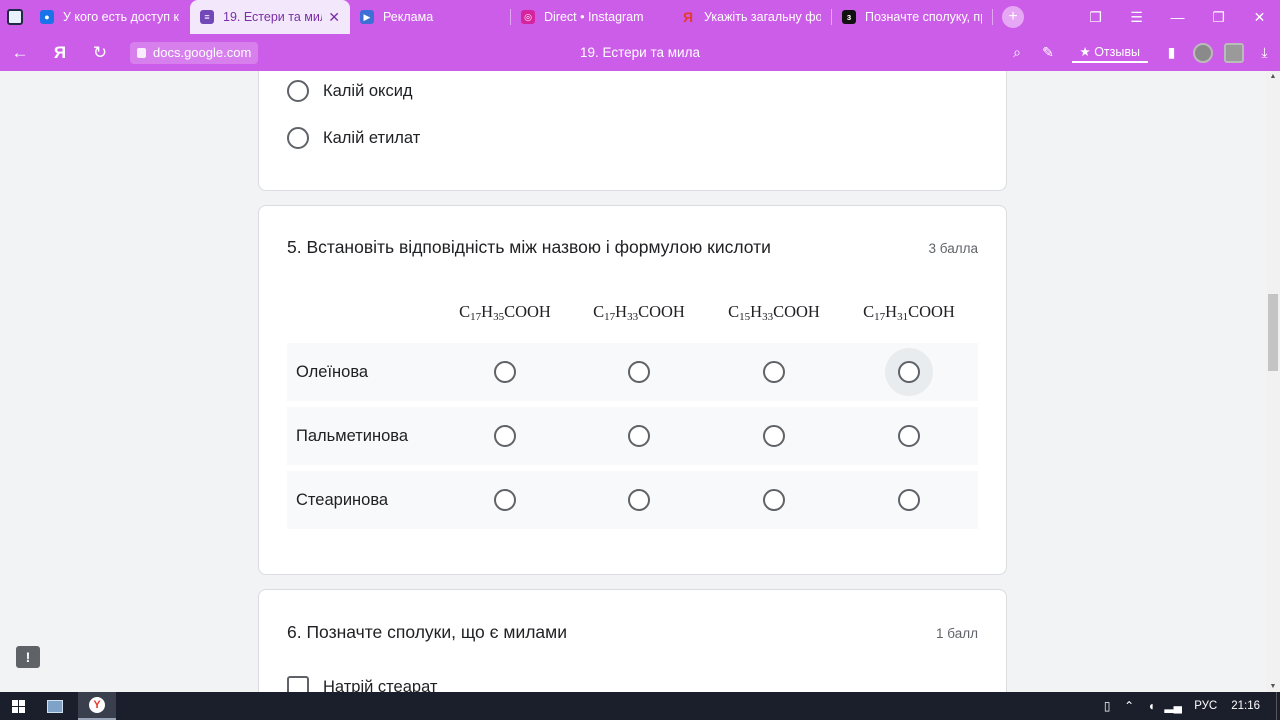 This screenshot has width=1280, height=720. What do you see at coordinates (1273, 686) in the screenshot?
I see `scroll-down-arrow-icon: ▼` at bounding box center [1273, 686].